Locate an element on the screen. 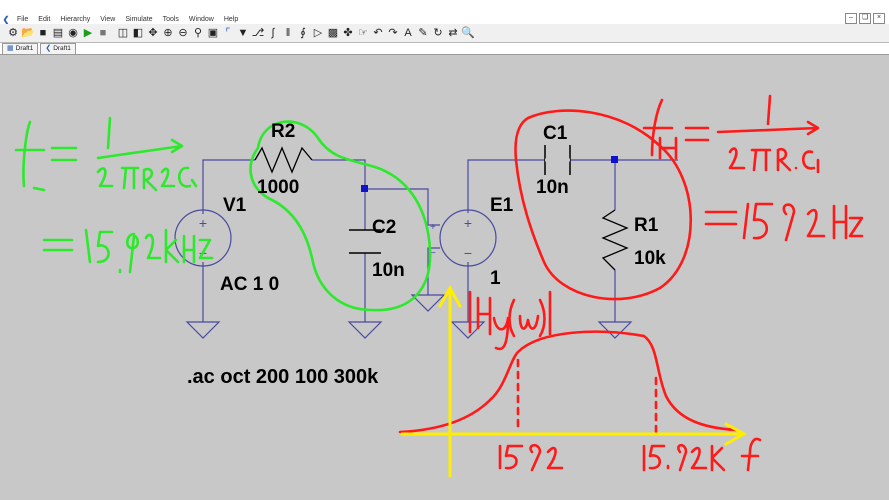 This screenshot has width=889, height=500. spice-directive: .ac oct 200 100 300k is located at coordinates (282, 377).